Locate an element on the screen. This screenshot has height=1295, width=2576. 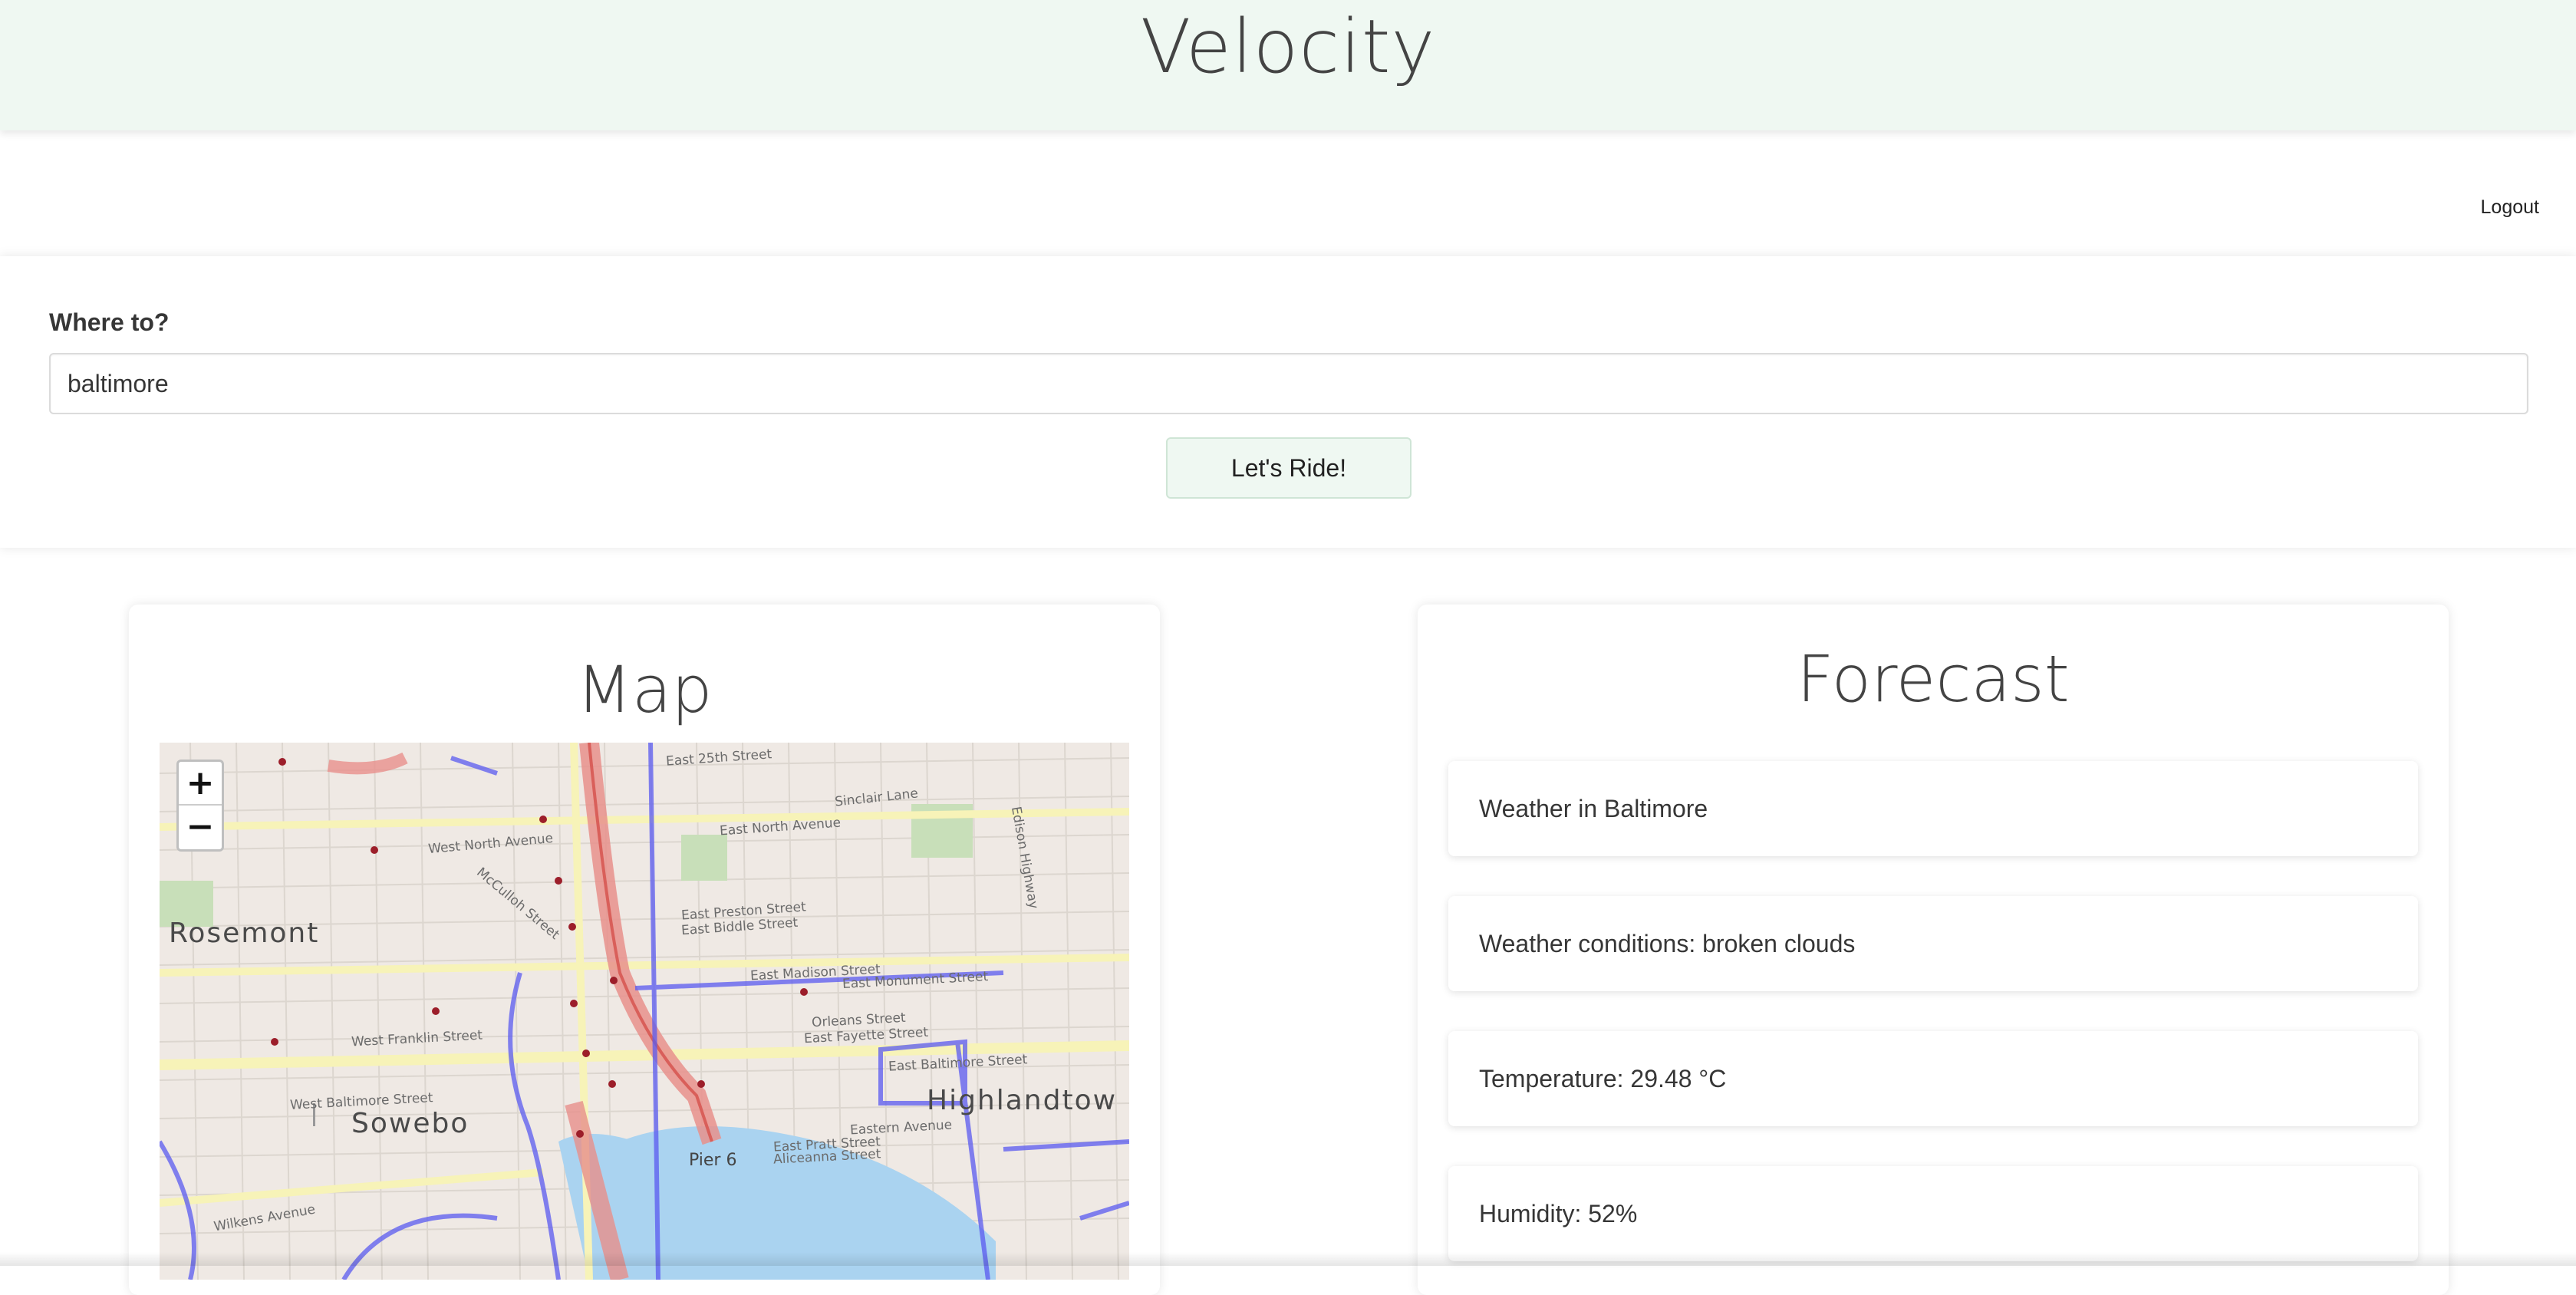
forecast-humidity: Humidity: 52% is located at coordinates (1933, 1214).